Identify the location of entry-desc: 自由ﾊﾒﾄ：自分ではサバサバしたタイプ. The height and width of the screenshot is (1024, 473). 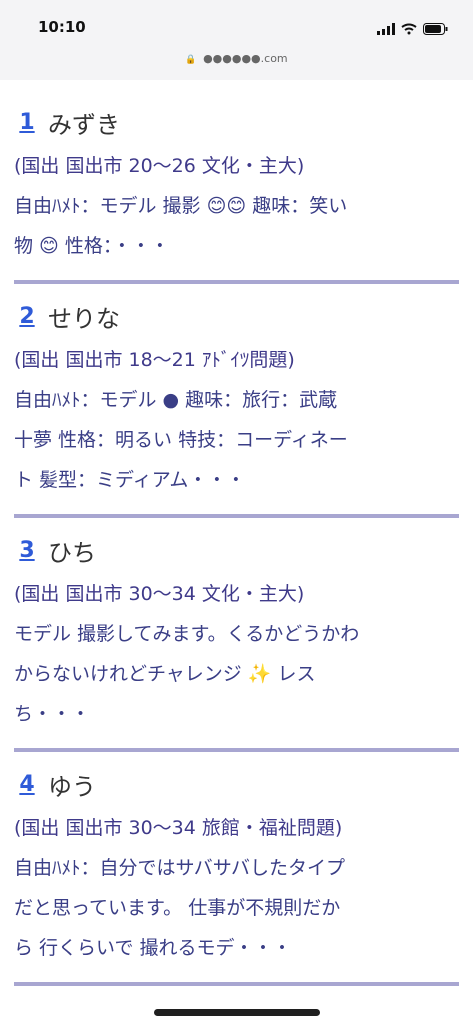
(179, 868).